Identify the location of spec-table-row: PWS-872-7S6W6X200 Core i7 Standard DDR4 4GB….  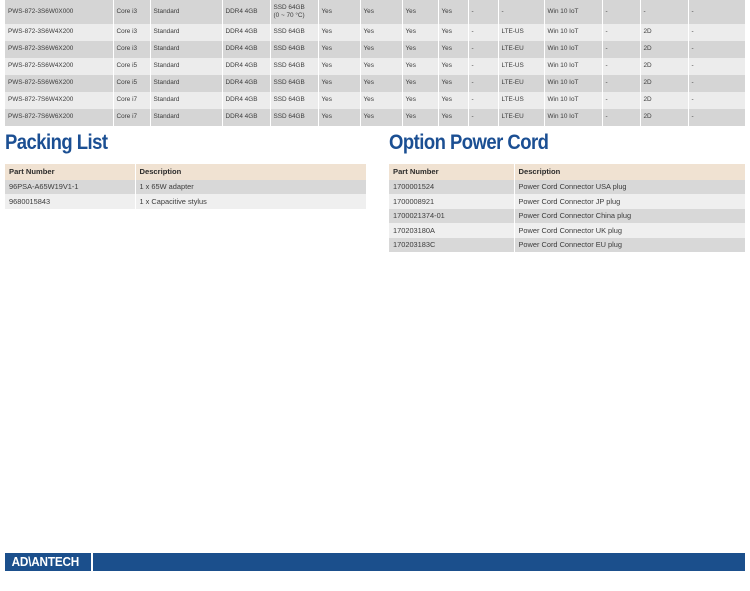
(375, 117).